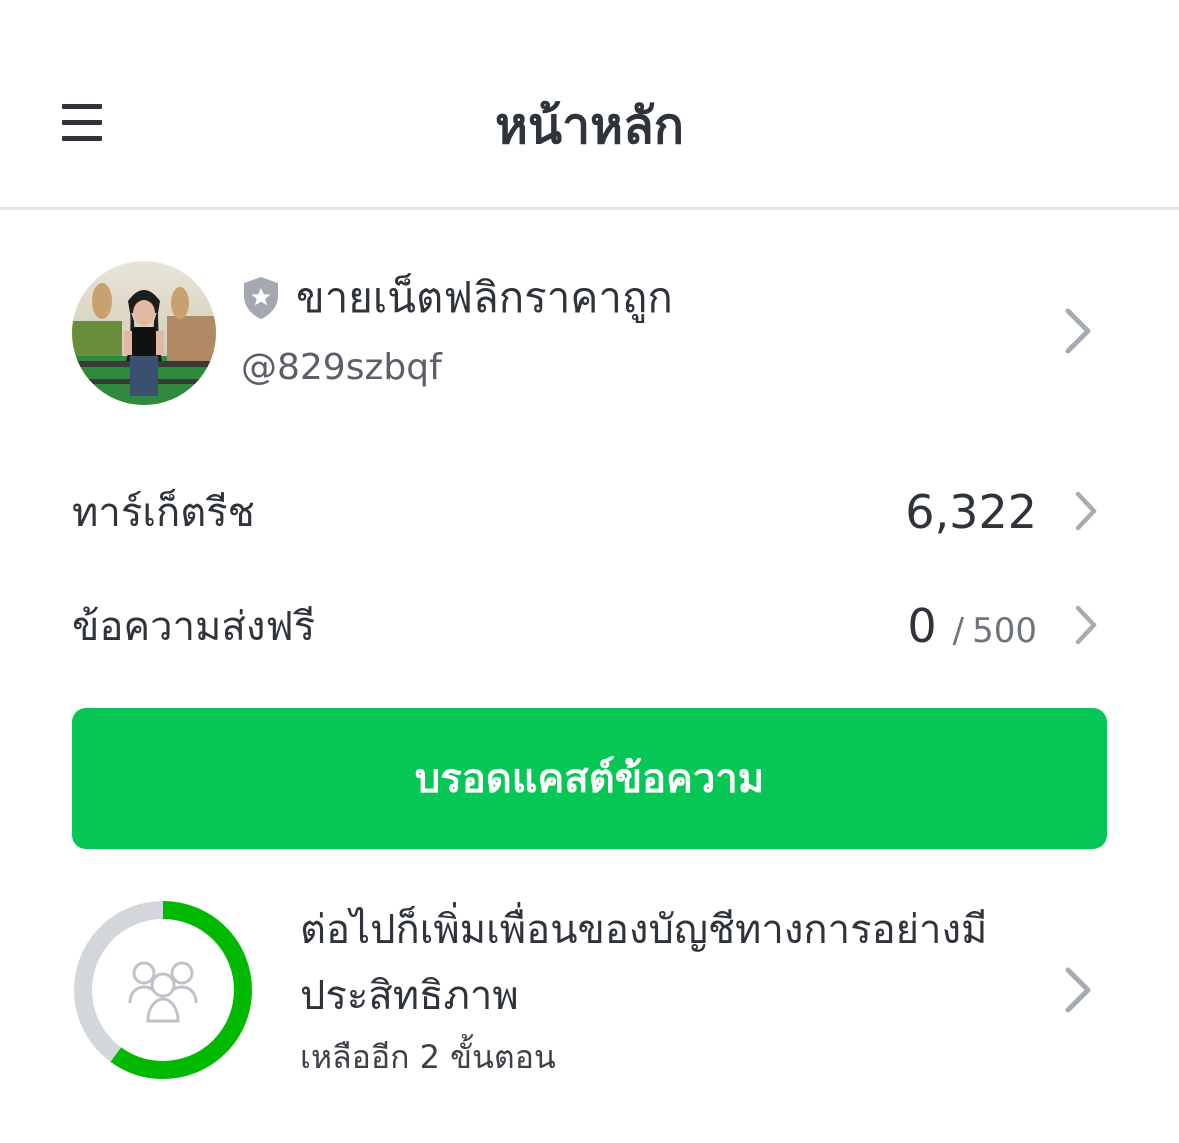  Describe the element at coordinates (261, 298) in the screenshot. I see `shield-star-icon` at that location.